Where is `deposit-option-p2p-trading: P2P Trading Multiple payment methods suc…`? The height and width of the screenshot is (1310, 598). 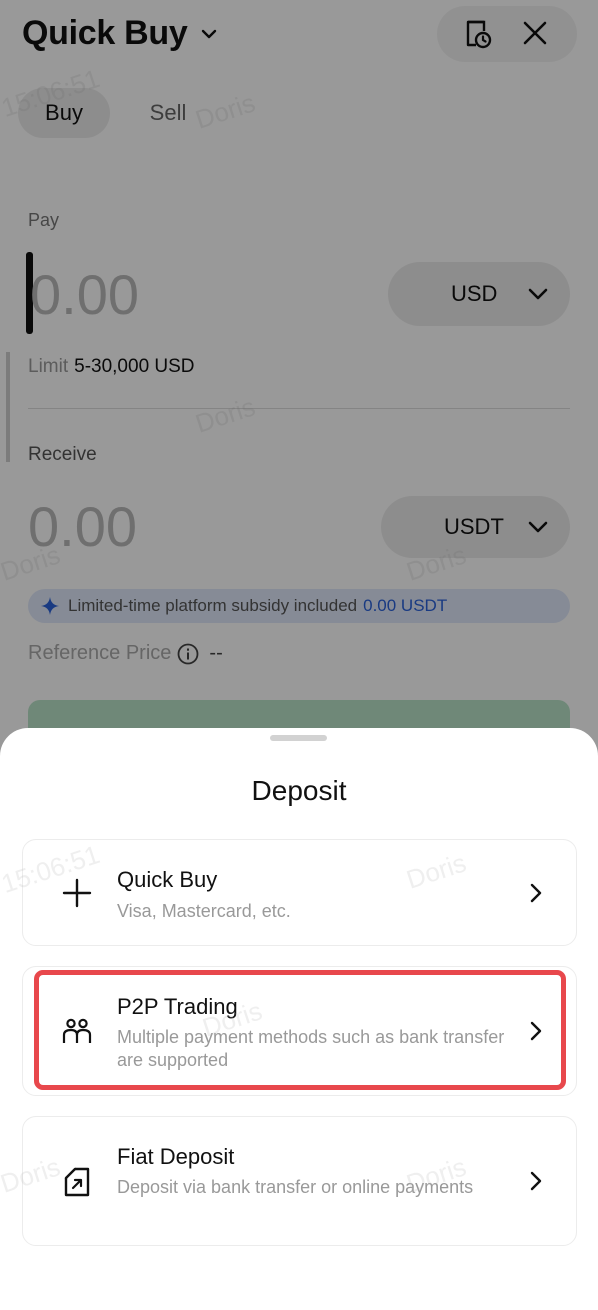
deposit-option-p2p-trading: P2P Trading Multiple payment methods suc… is located at coordinates (299, 1031).